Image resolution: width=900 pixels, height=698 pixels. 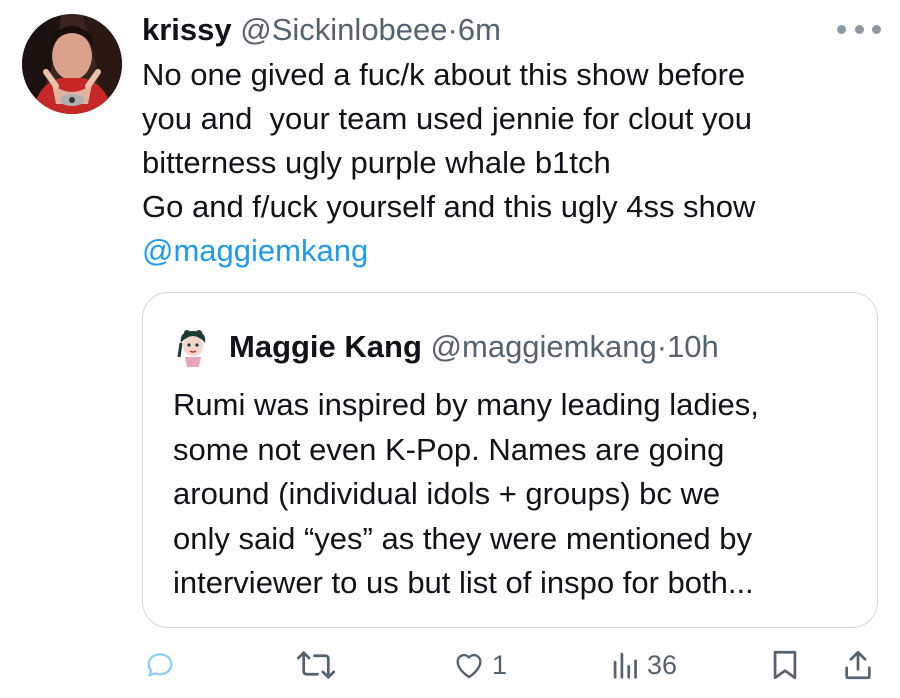 I want to click on share-icon, so click(x=858, y=665).